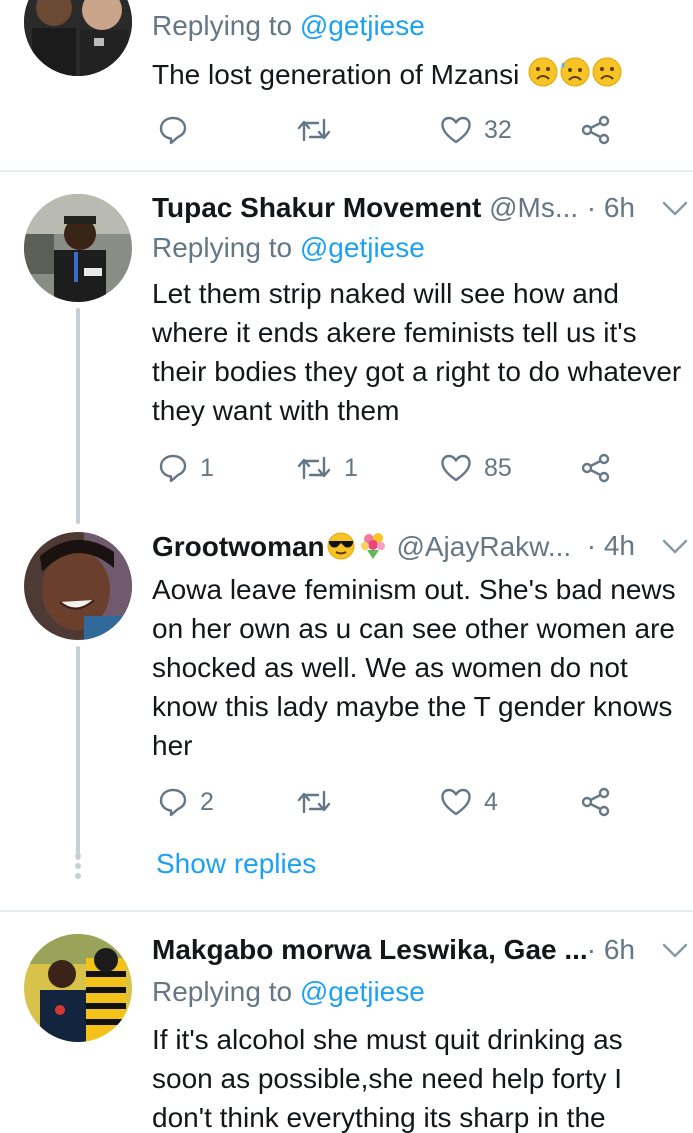 This screenshot has width=693, height=1133. I want to click on like-button: 85, so click(476, 468).